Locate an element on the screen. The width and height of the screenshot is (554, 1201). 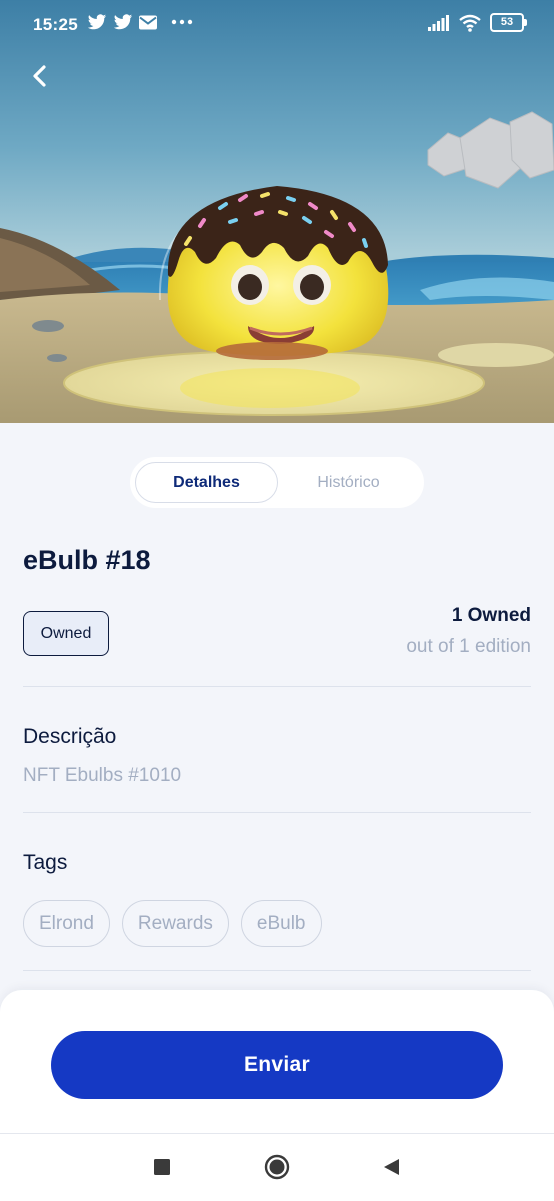
system-back-button is located at coordinates (391, 1167).